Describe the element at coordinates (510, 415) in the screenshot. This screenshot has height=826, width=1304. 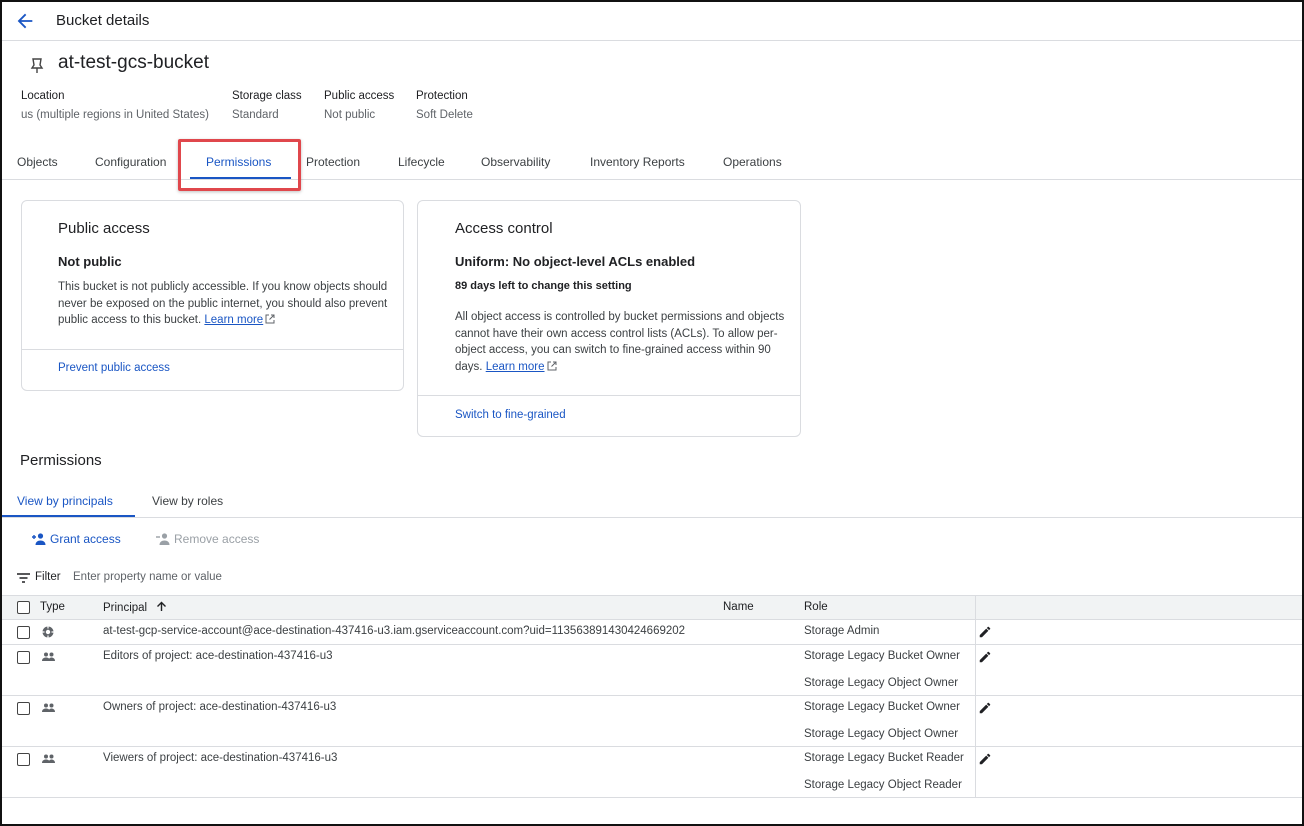
I see `switch-to-fine-grained-button: Switch to fine-grained` at that location.